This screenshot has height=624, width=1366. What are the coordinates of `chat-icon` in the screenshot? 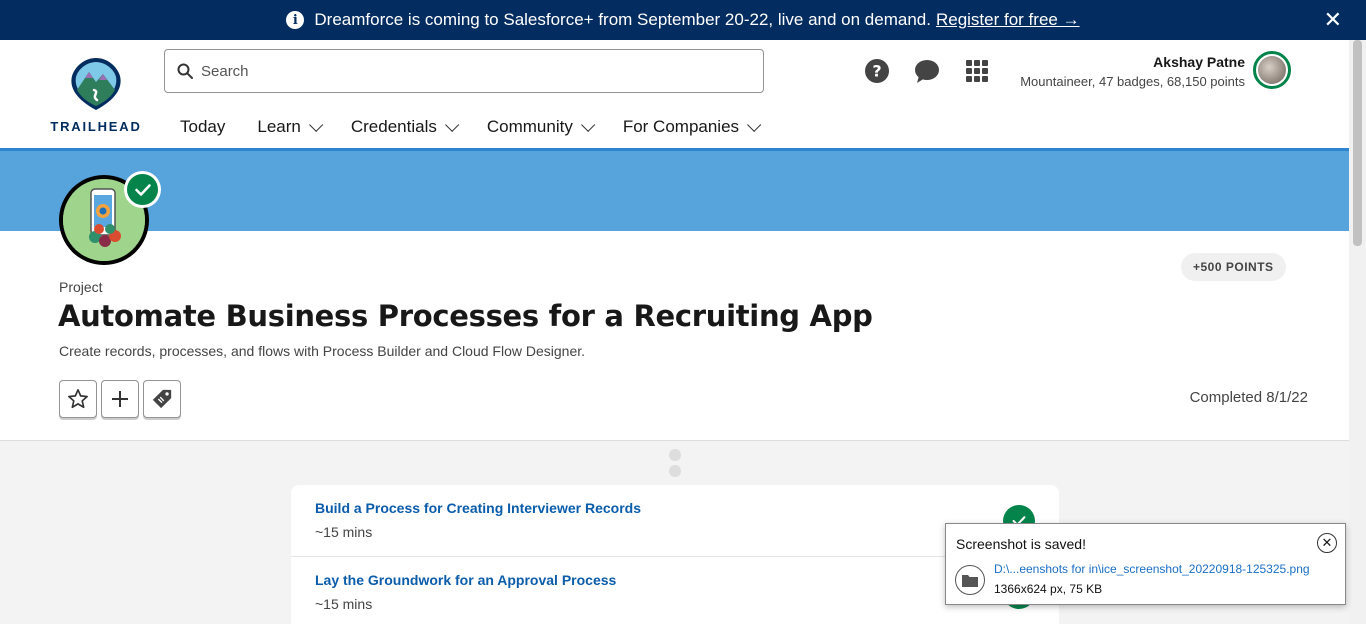 It's located at (927, 71).